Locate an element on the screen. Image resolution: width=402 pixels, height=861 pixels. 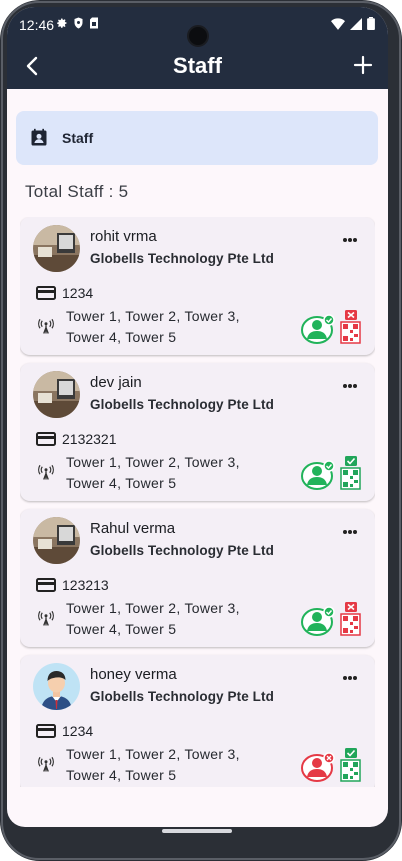
top-bar: 12:46 Staff is located at coordinates (197, 48).